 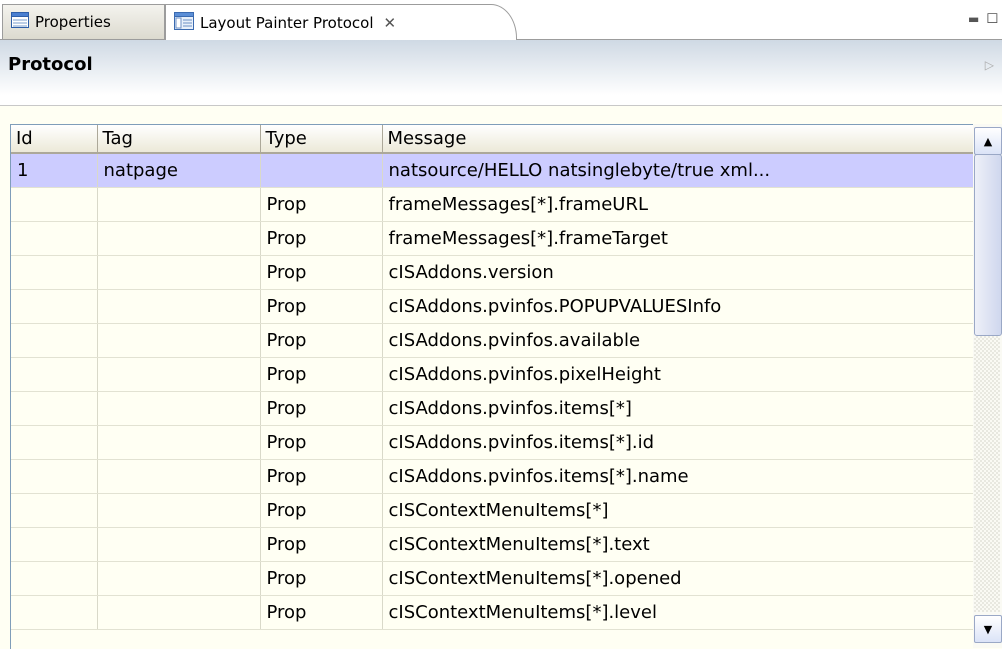 What do you see at coordinates (321, 139) in the screenshot?
I see `column-header-type: Type` at bounding box center [321, 139].